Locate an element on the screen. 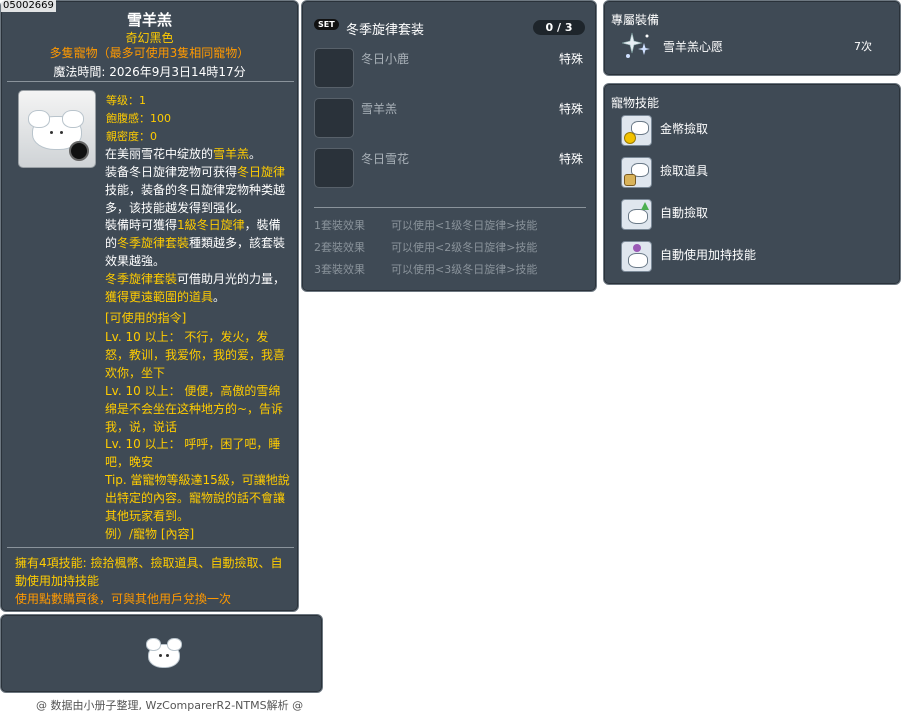  auto-buff-icon is located at coordinates (636, 256).